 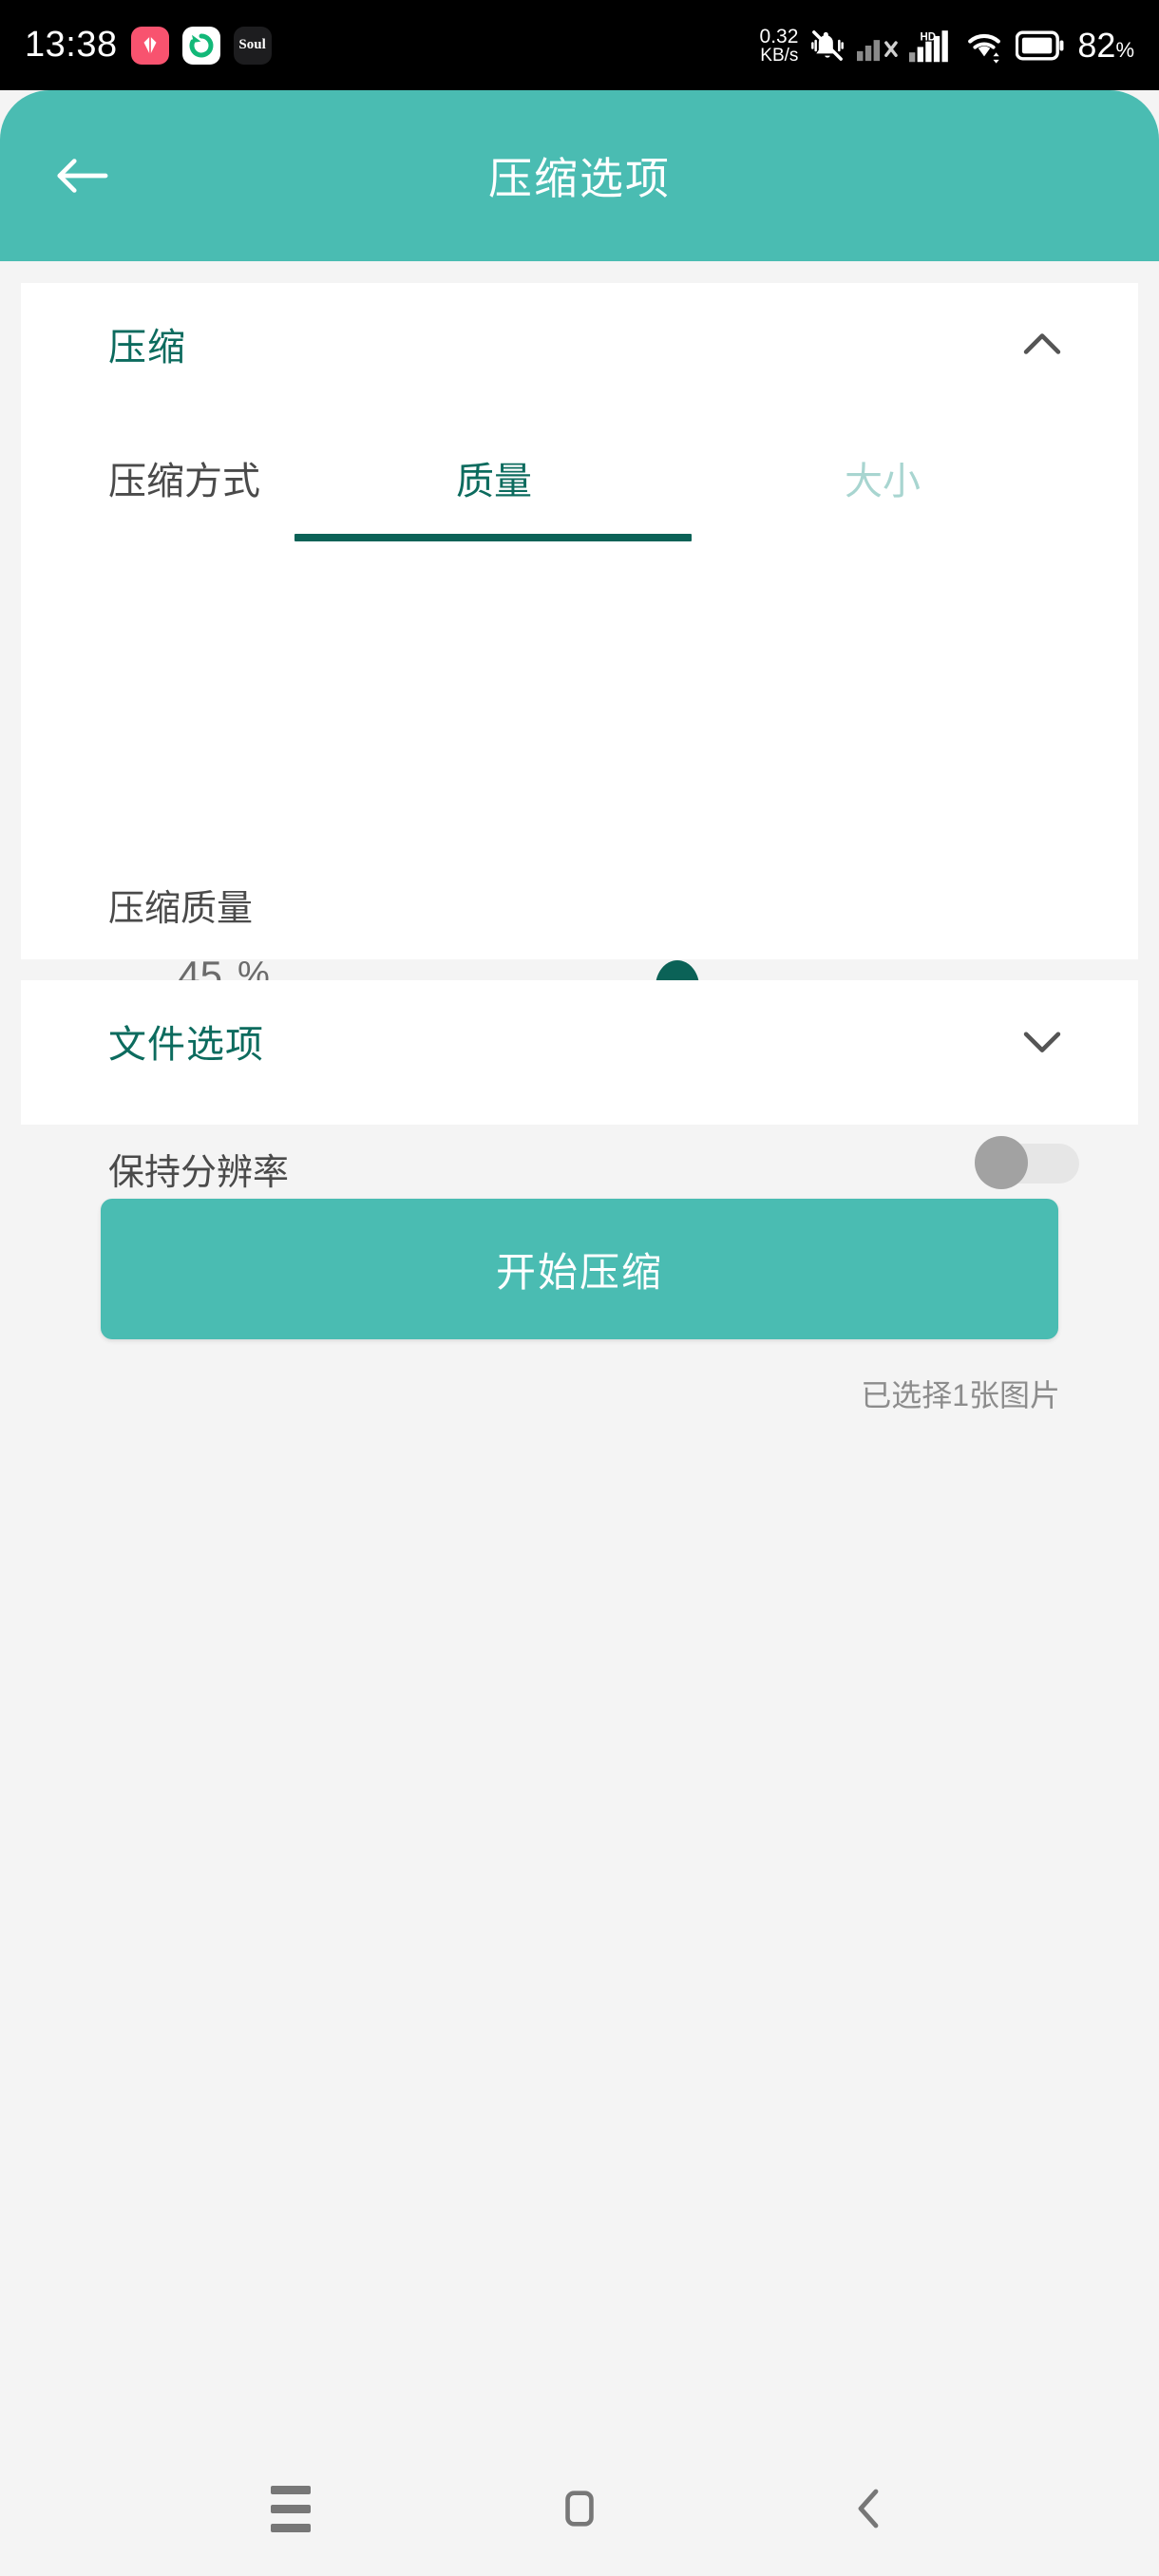 I want to click on selected-images-note: 已选择1张图片, so click(x=960, y=1395).